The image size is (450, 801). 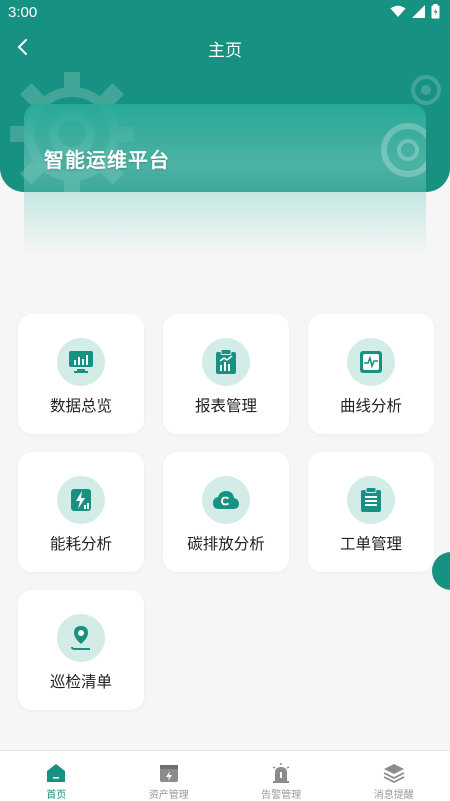 What do you see at coordinates (394, 773) in the screenshot?
I see `layers-icon` at bounding box center [394, 773].